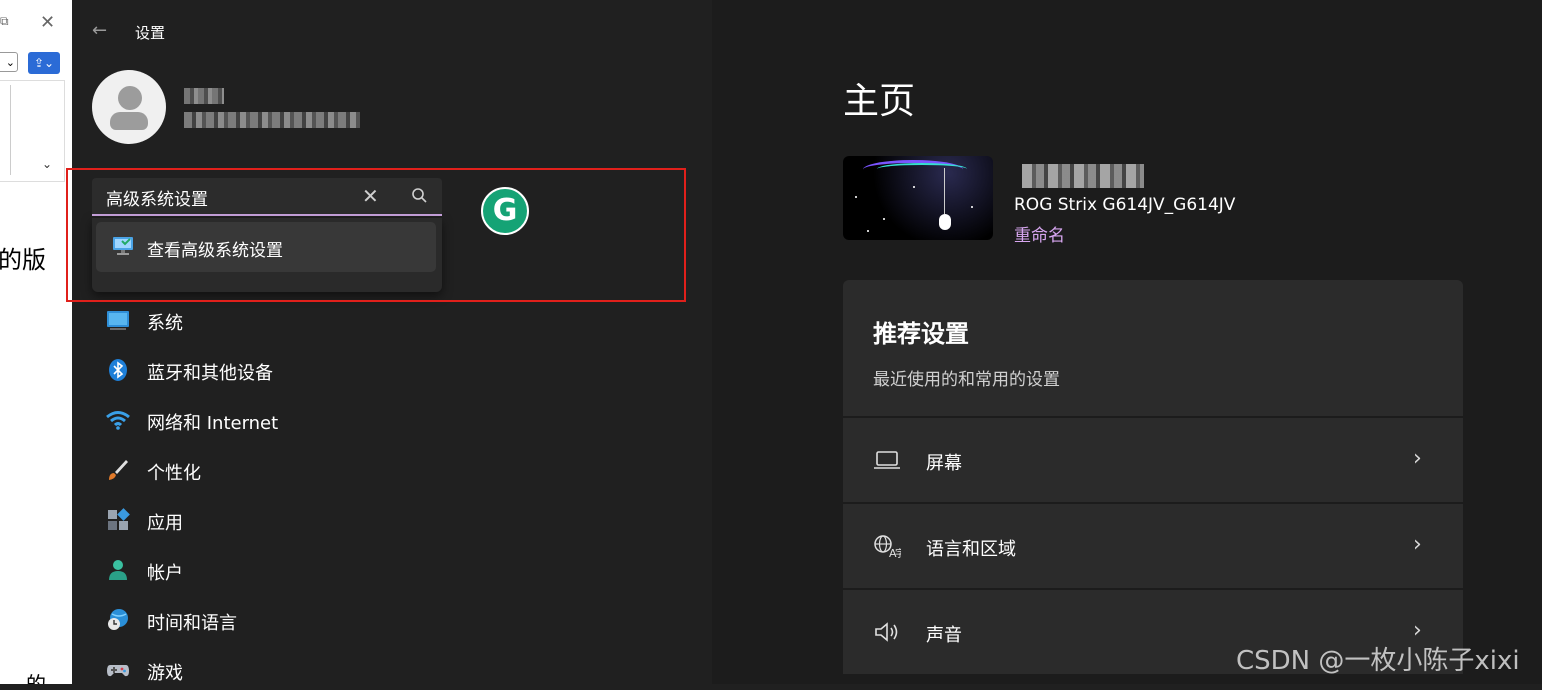  Describe the element at coordinates (1378, 661) in the screenshot. I see `csdn-watermark: CSDN @一枚小陈子xixi` at that location.